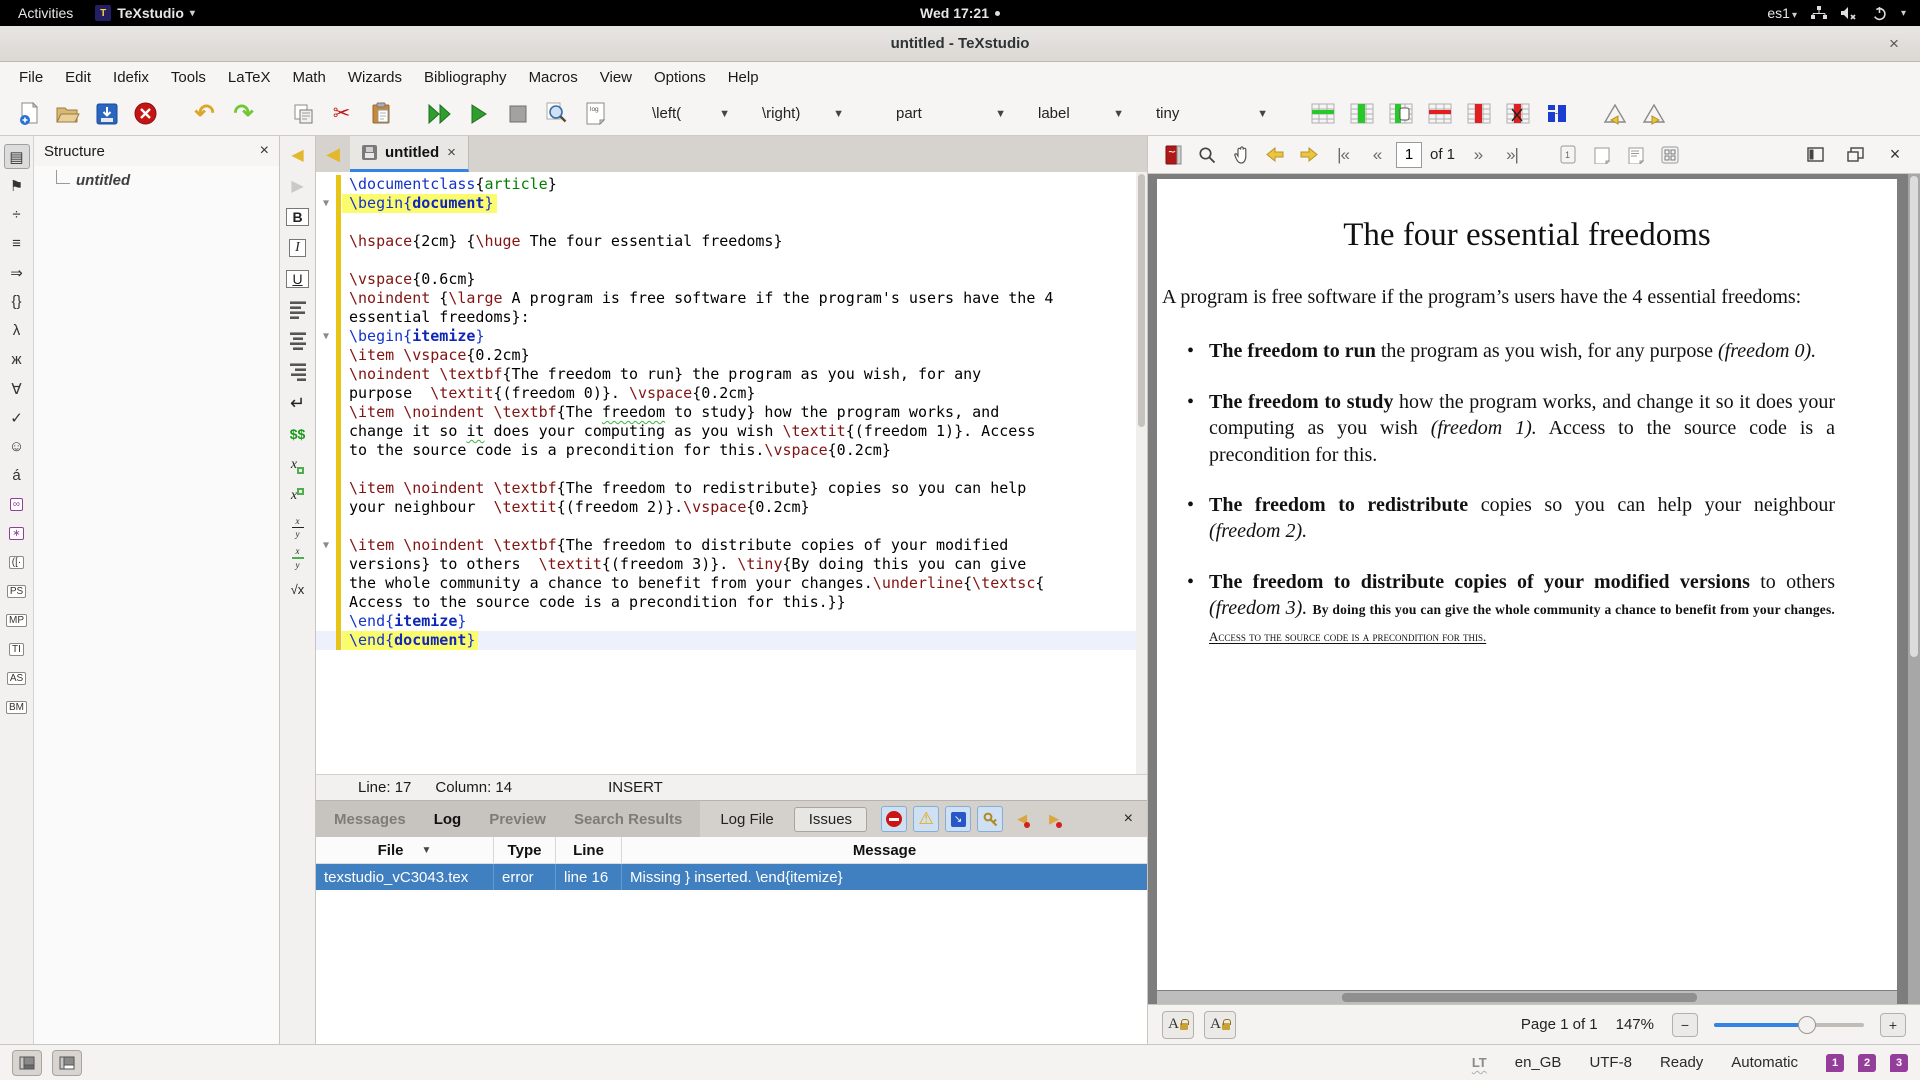 The image size is (1920, 1080). I want to click on log-header-file: File ▼, so click(405, 850).